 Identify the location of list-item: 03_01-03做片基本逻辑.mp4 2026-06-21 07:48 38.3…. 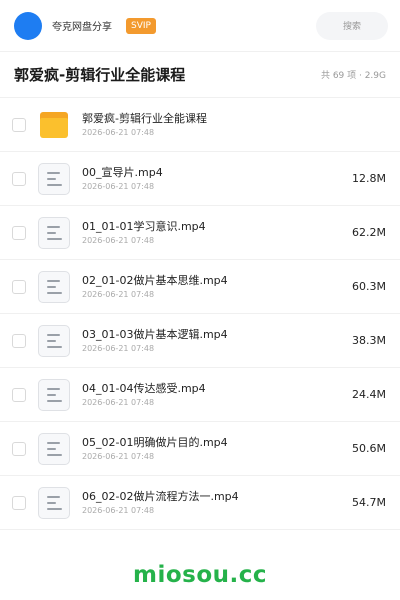
(200, 341).